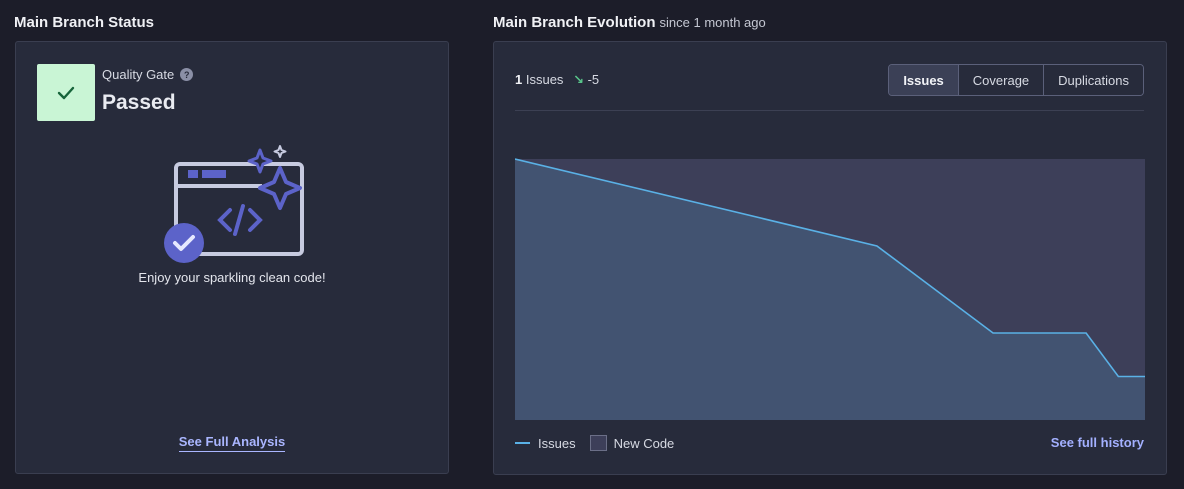  What do you see at coordinates (598, 443) in the screenshot?
I see `legend-new-code-swatch` at bounding box center [598, 443].